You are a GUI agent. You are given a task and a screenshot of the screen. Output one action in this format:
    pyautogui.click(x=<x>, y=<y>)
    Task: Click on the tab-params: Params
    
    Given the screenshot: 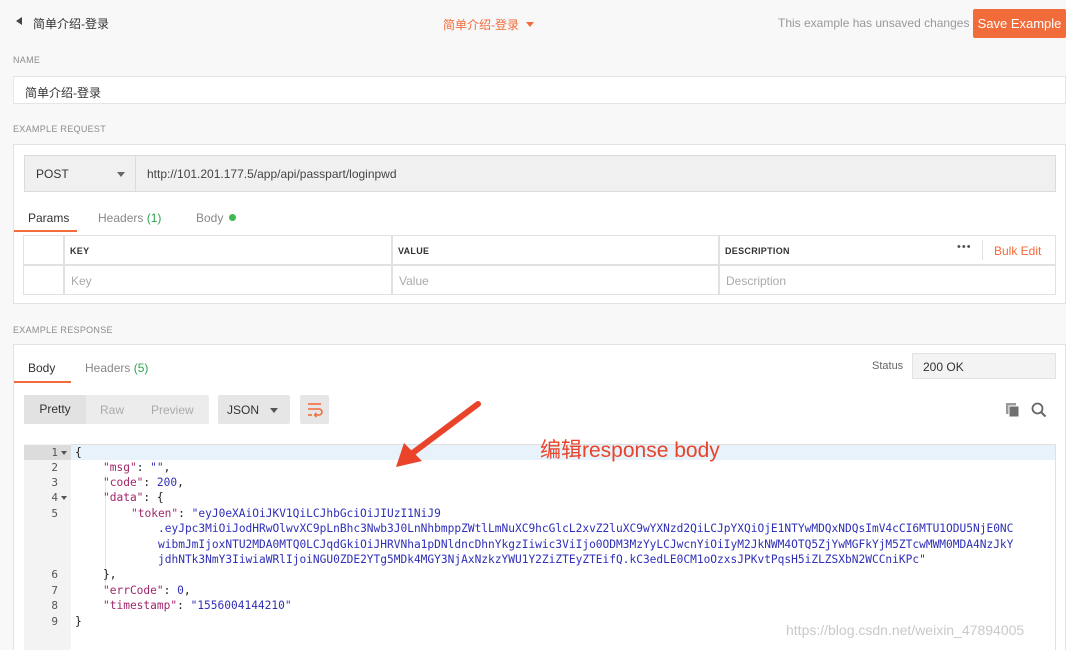 What is the action you would take?
    pyautogui.click(x=48, y=218)
    